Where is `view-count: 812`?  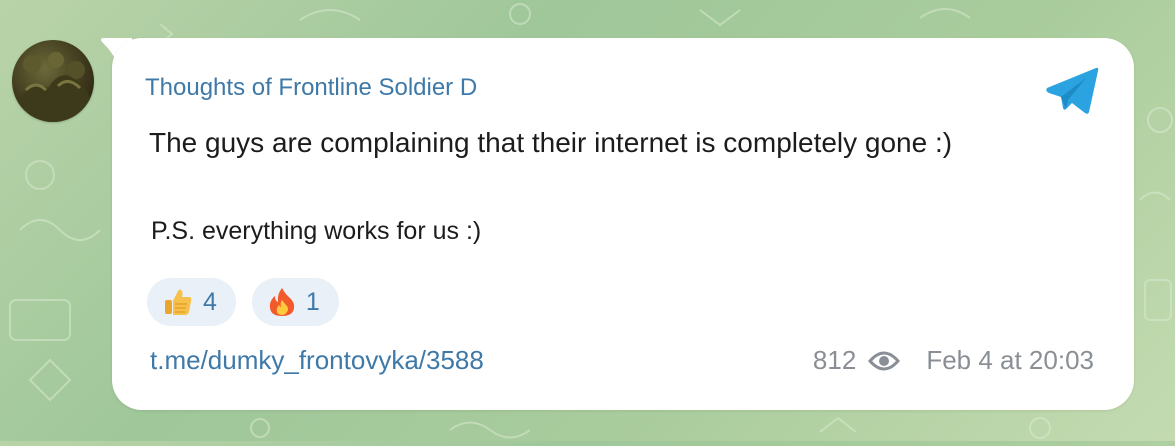 view-count: 812 is located at coordinates (834, 360).